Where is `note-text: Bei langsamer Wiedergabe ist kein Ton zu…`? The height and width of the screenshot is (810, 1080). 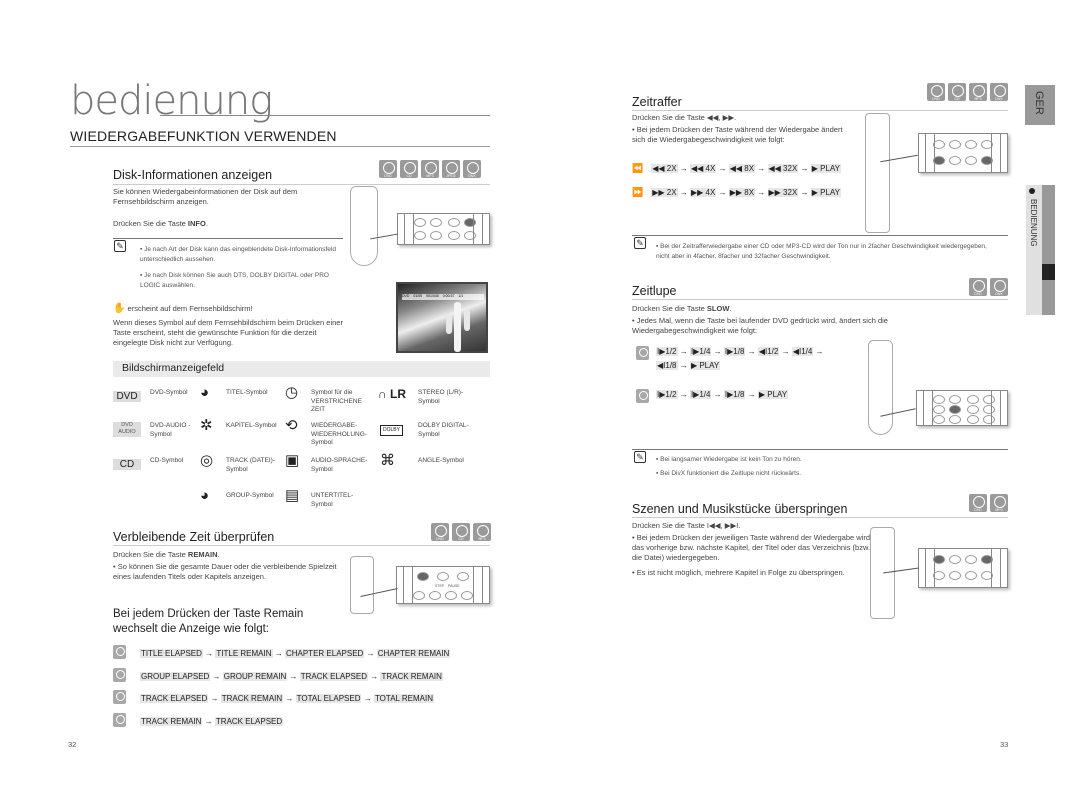
note-text: Bei langsamer Wiedergabe ist kein Ton zu… is located at coordinates (731, 459).